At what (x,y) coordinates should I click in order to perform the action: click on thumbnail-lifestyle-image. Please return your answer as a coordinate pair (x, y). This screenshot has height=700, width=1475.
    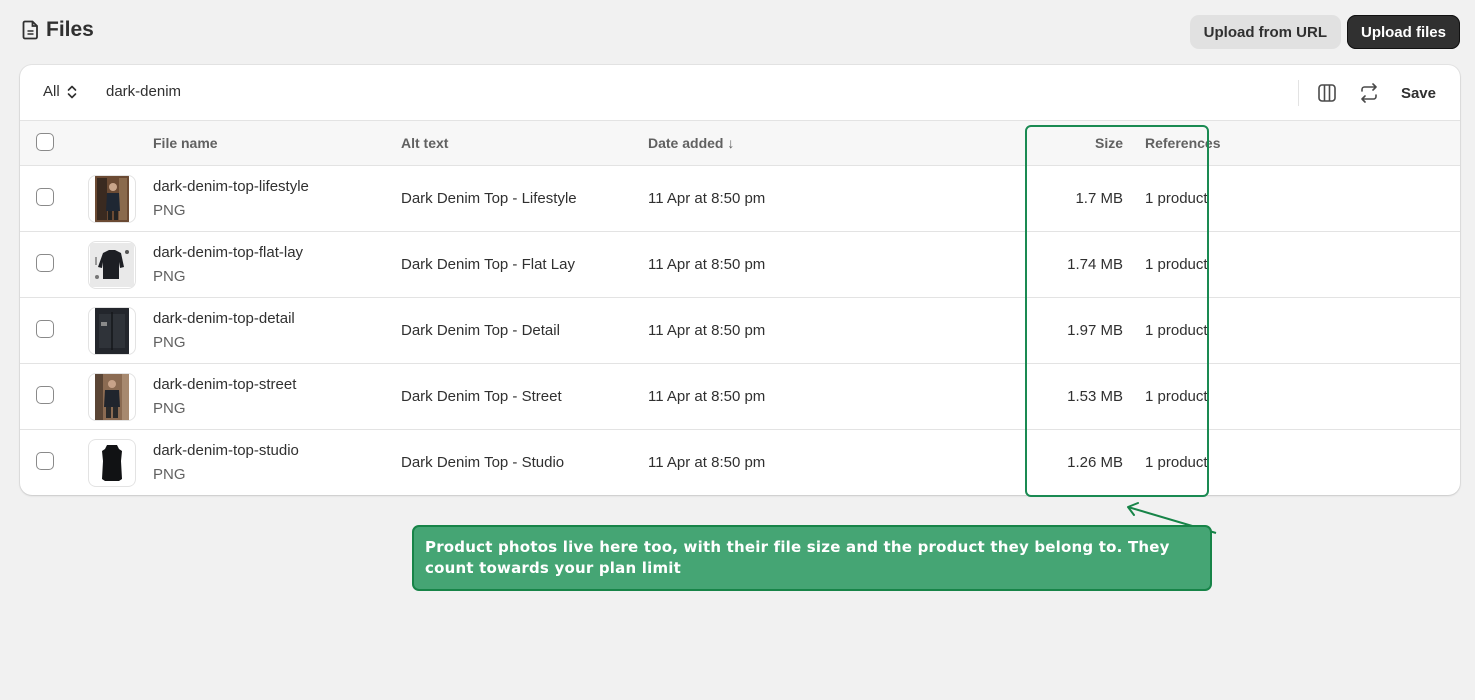
    Looking at the image, I should click on (112, 198).